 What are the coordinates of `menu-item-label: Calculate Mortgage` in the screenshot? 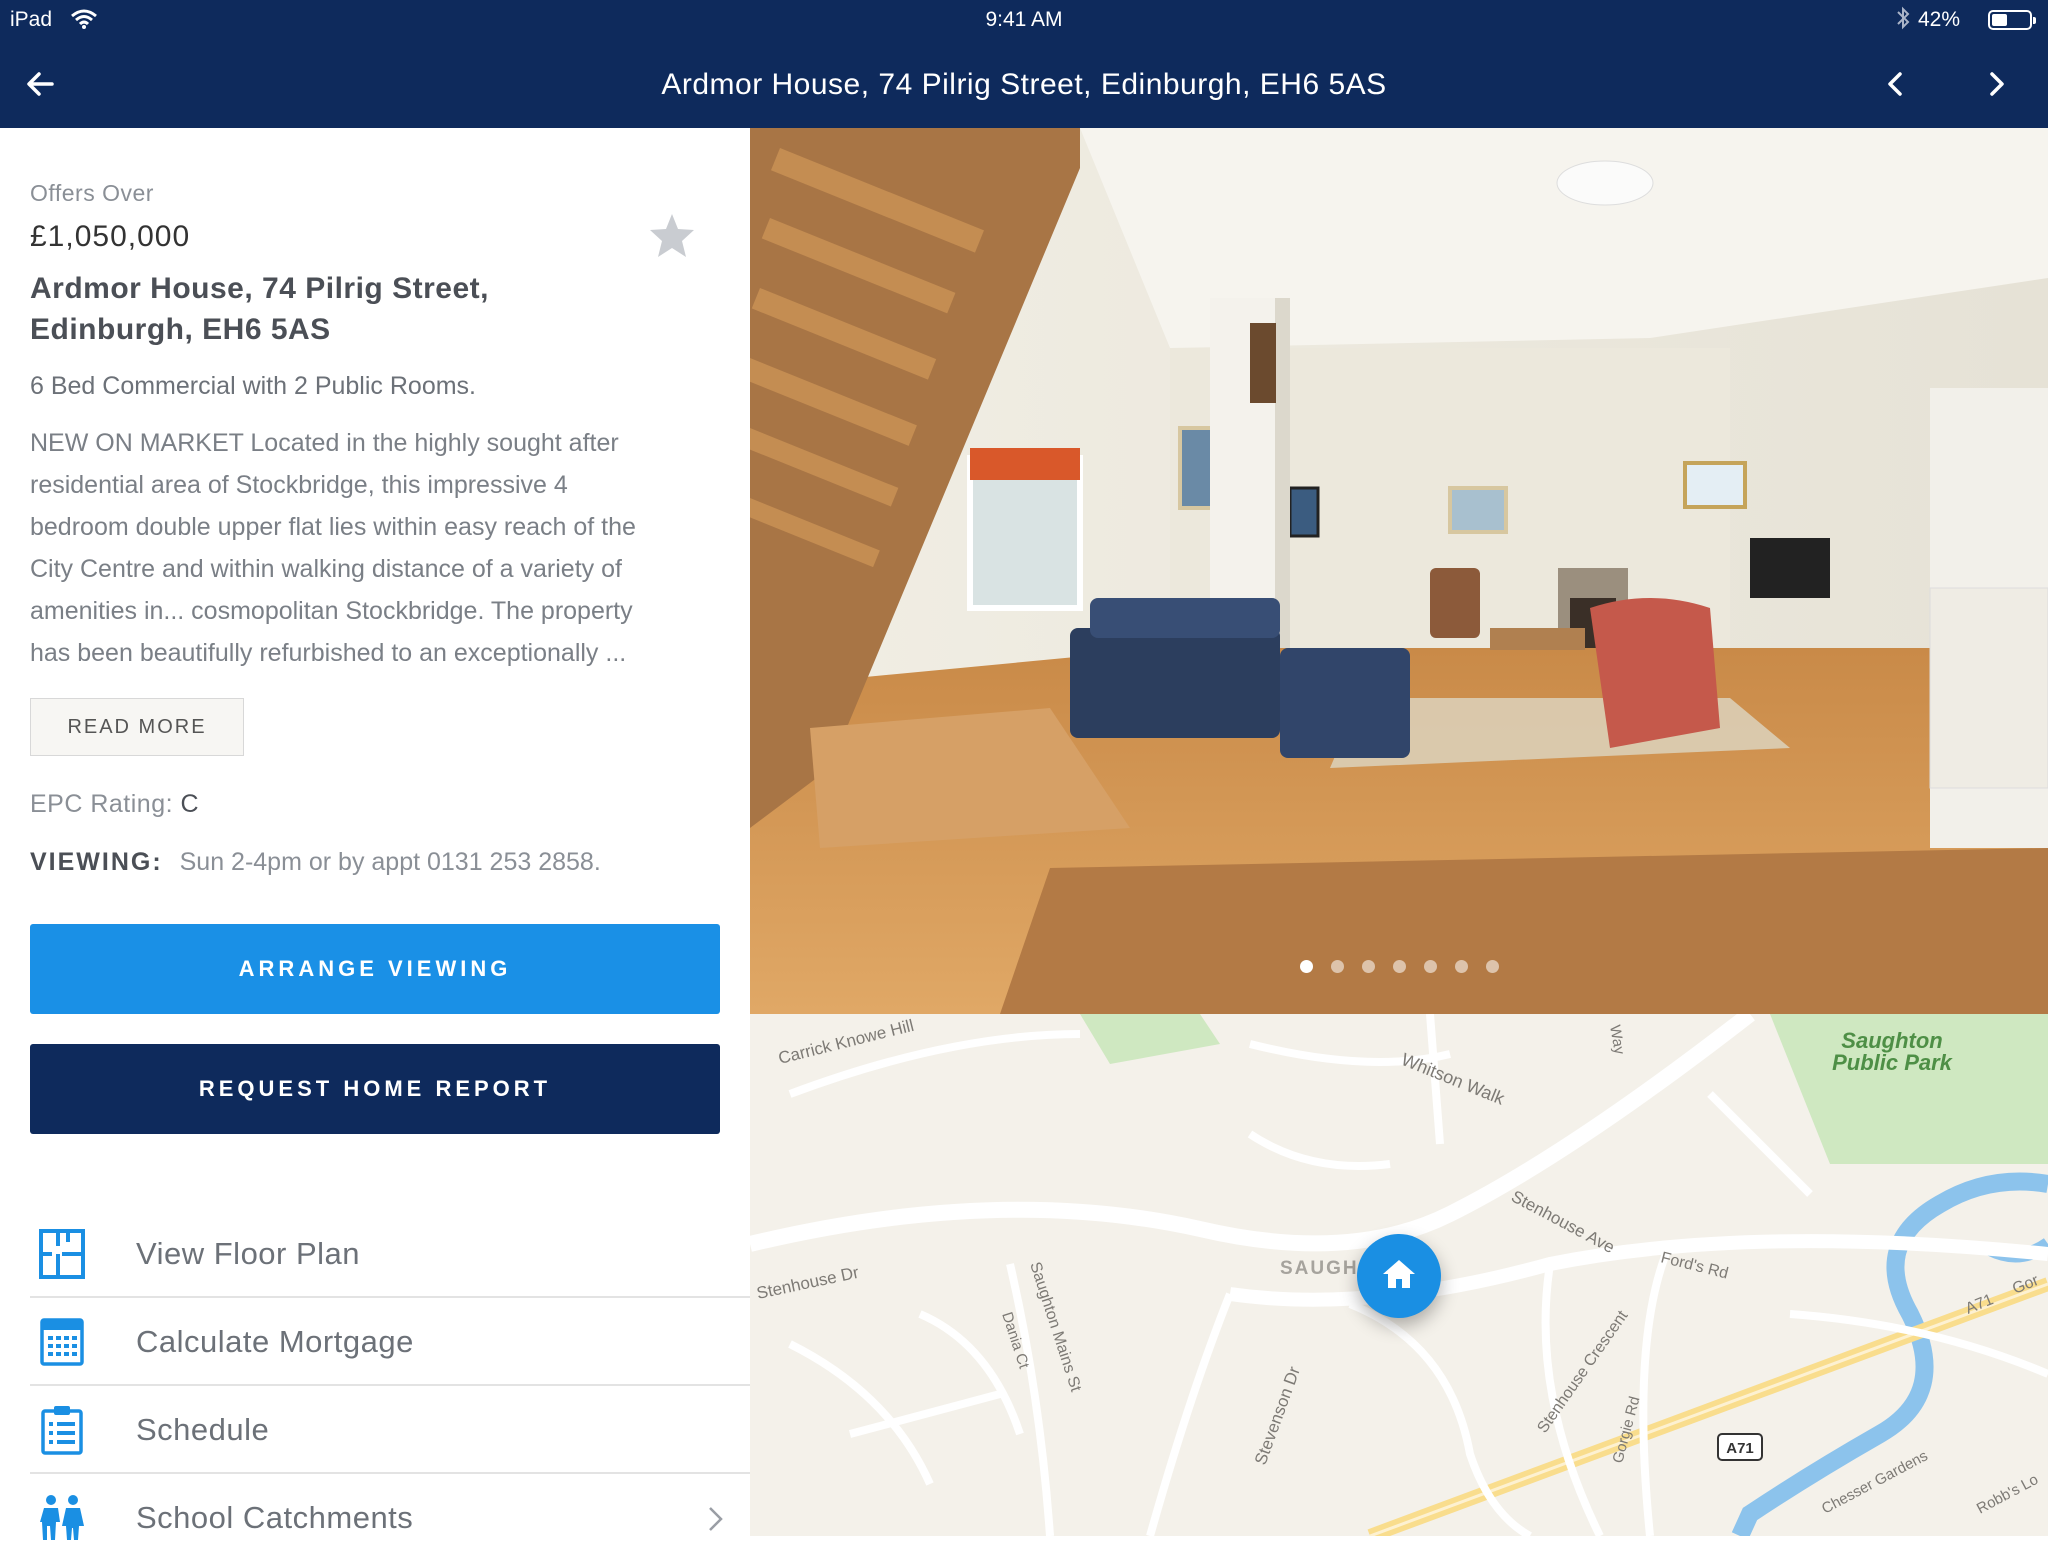 It's located at (275, 1341).